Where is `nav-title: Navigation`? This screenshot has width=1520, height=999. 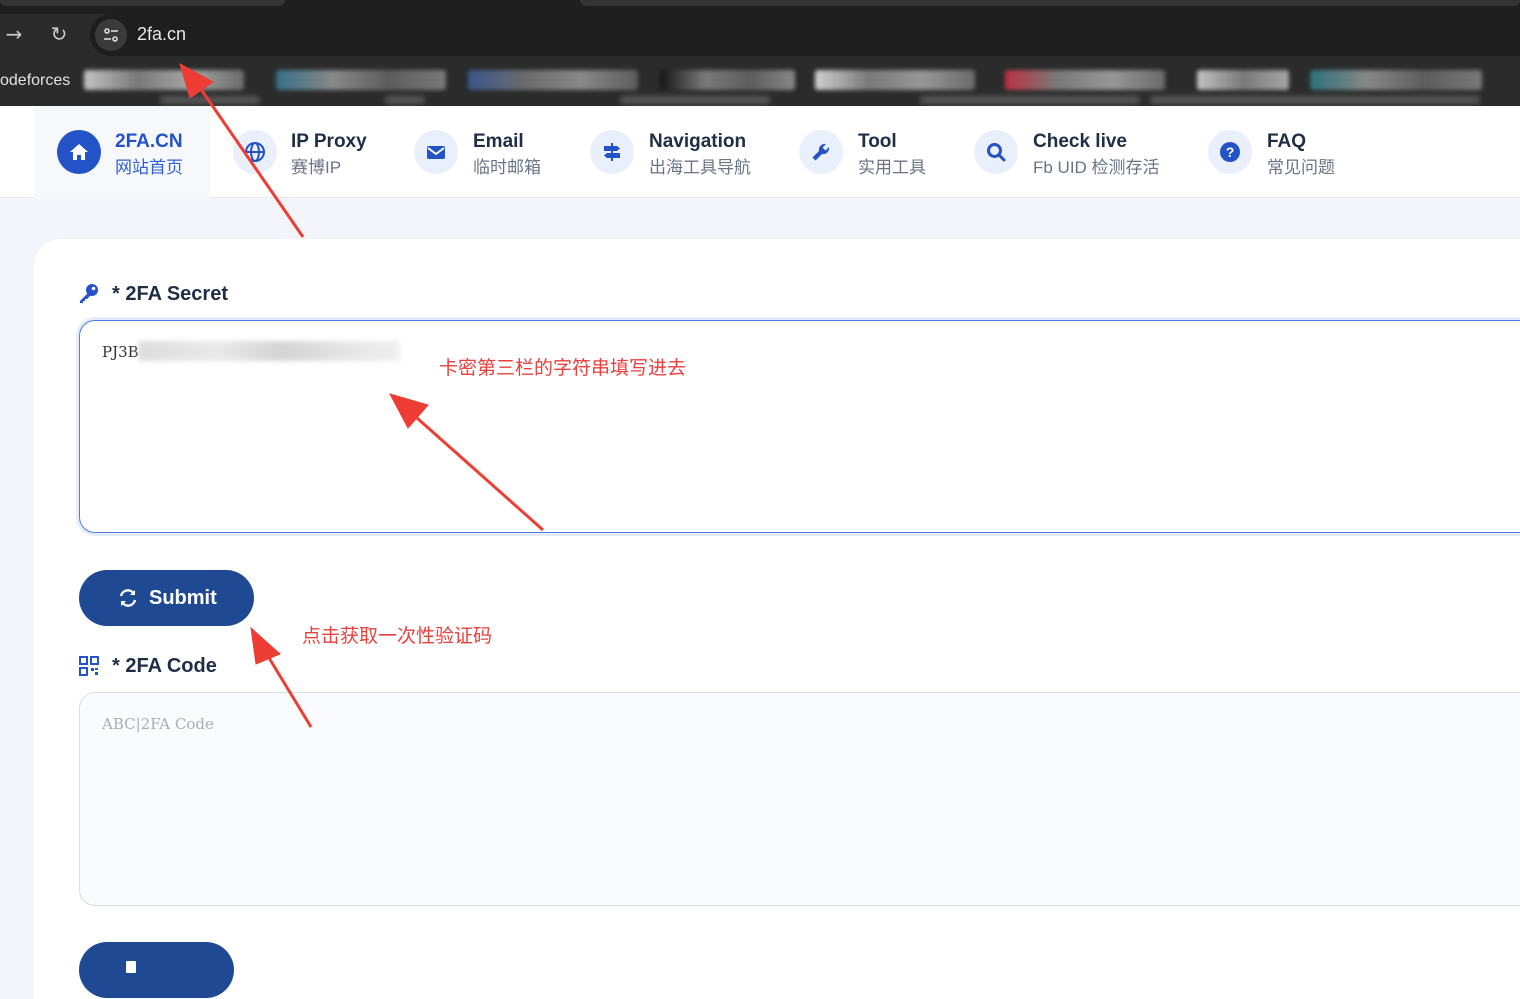 nav-title: Navigation is located at coordinates (698, 141).